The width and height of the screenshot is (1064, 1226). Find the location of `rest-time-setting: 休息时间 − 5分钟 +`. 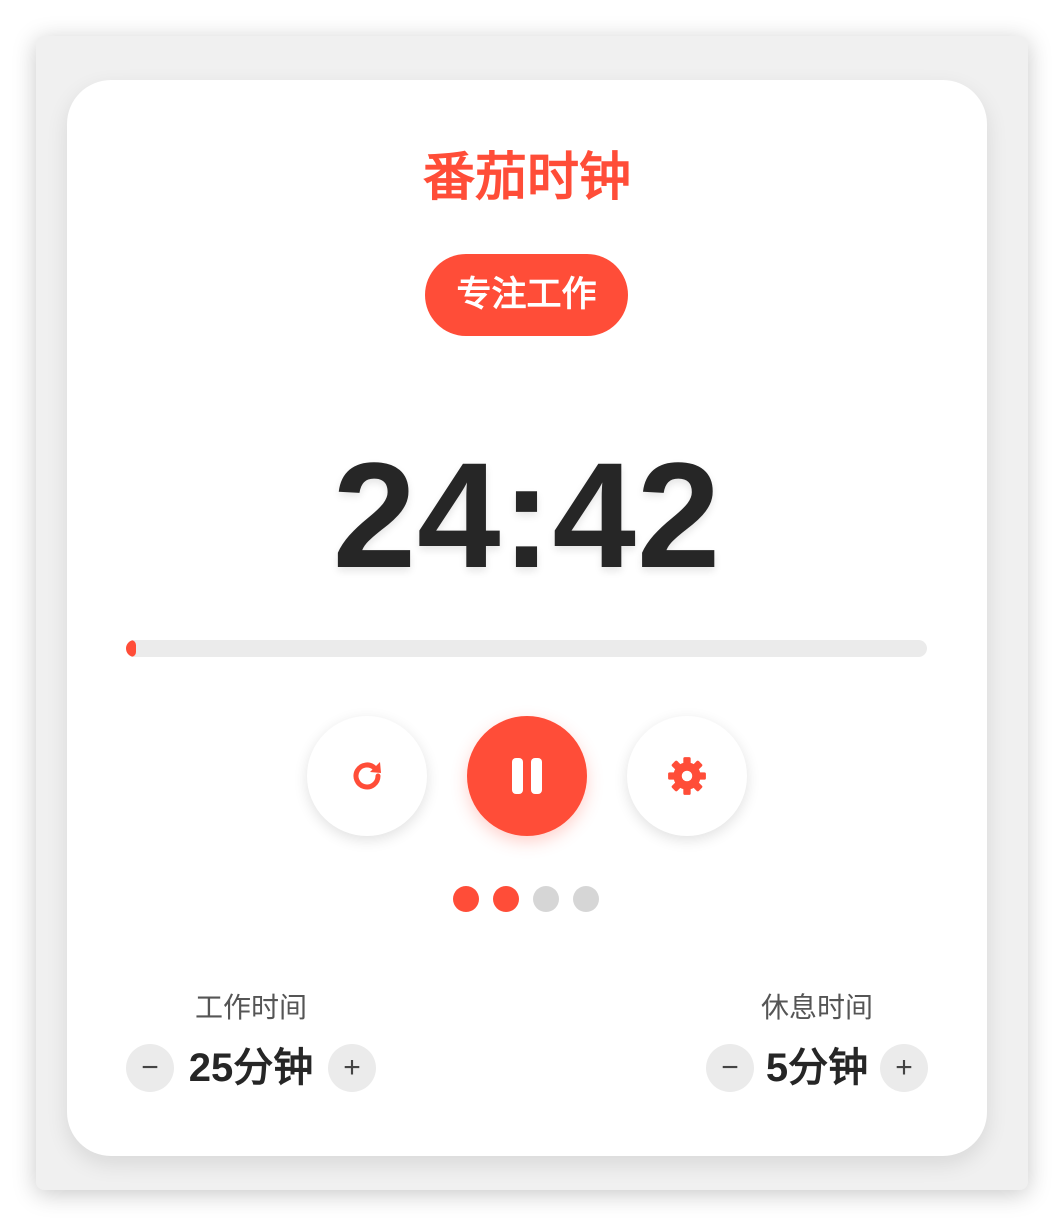

rest-time-setting: 休息时间 − 5分钟 + is located at coordinates (817, 1040).